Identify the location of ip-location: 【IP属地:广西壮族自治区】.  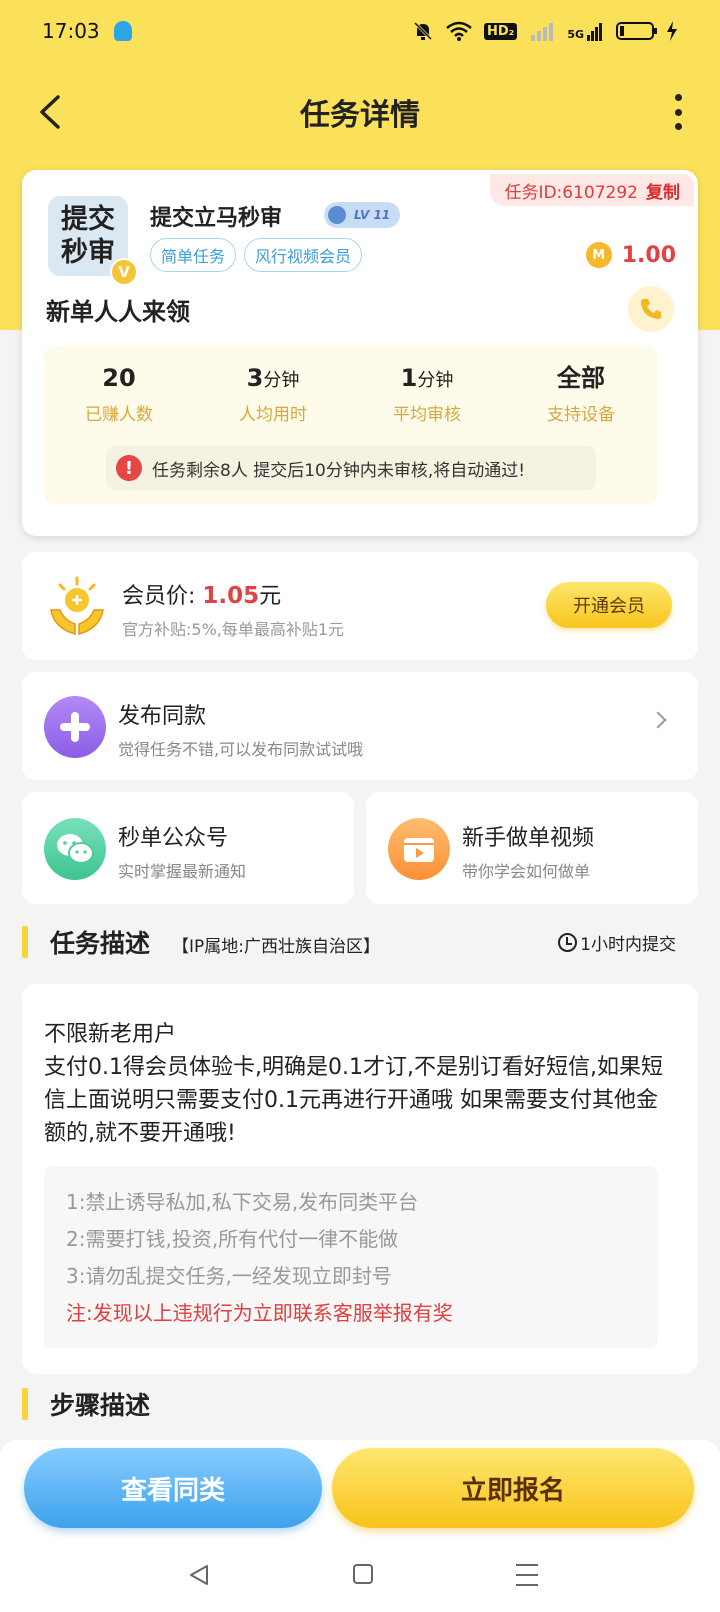
(276, 947).